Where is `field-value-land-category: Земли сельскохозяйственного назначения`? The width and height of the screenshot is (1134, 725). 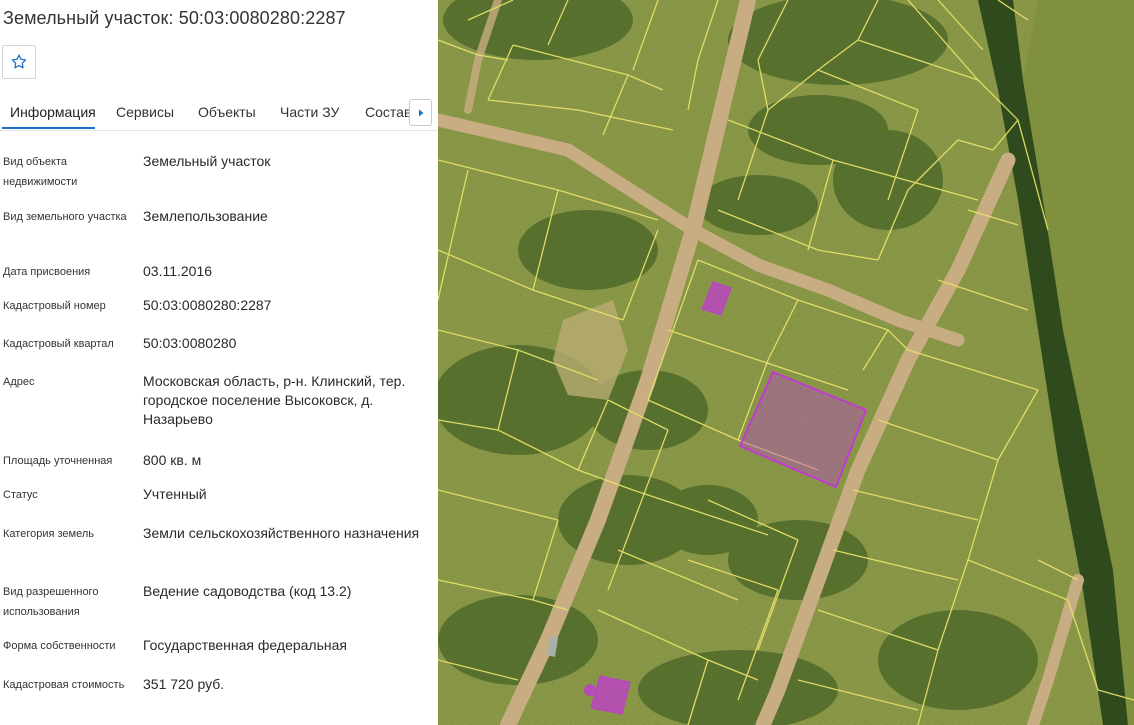 field-value-land-category: Земли сельскохозяйственного назначения is located at coordinates (281, 533).